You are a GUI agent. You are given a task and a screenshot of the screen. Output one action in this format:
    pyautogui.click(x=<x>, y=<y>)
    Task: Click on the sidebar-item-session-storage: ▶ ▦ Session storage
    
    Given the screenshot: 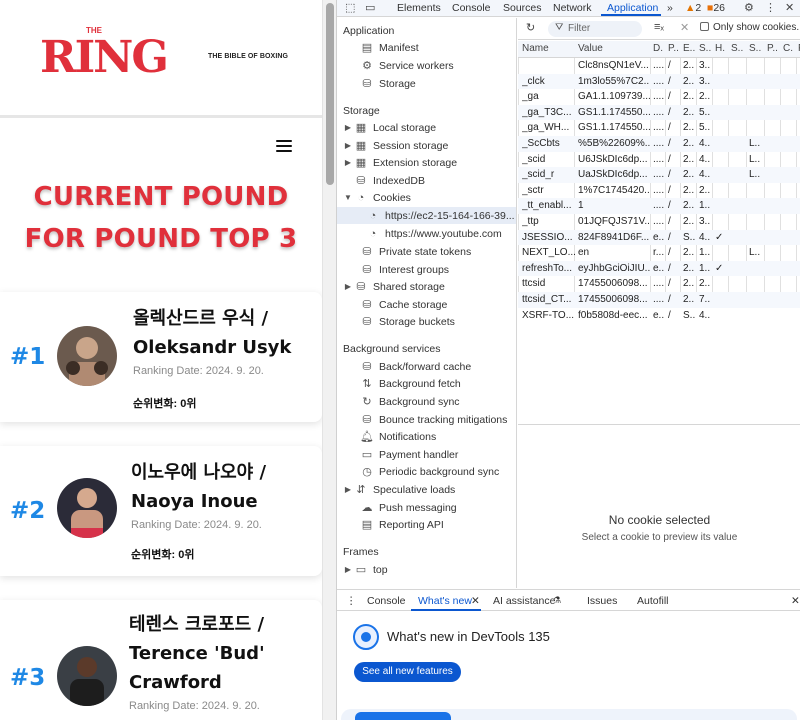 What is the action you would take?
    pyautogui.click(x=395, y=145)
    